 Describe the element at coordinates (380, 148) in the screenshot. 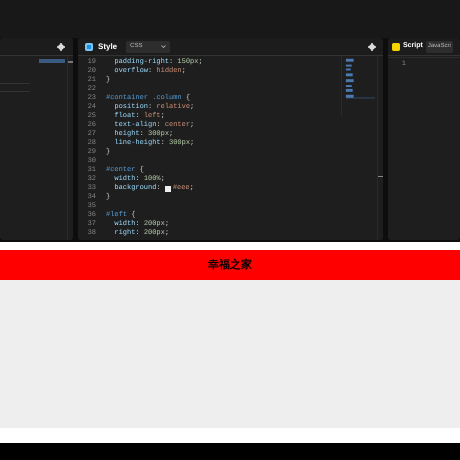

I see `scrollbar` at that location.